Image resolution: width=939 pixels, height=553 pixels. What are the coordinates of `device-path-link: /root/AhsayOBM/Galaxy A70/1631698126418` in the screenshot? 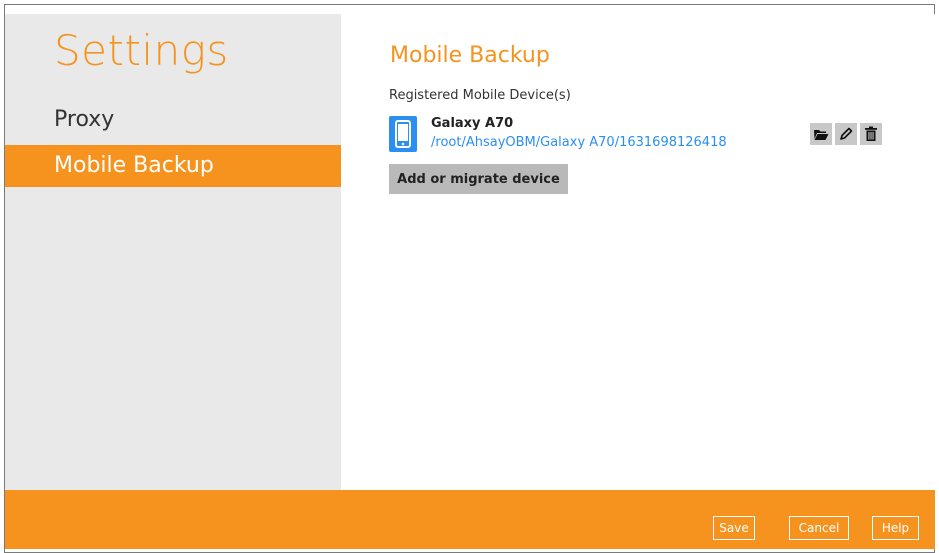 It's located at (579, 142).